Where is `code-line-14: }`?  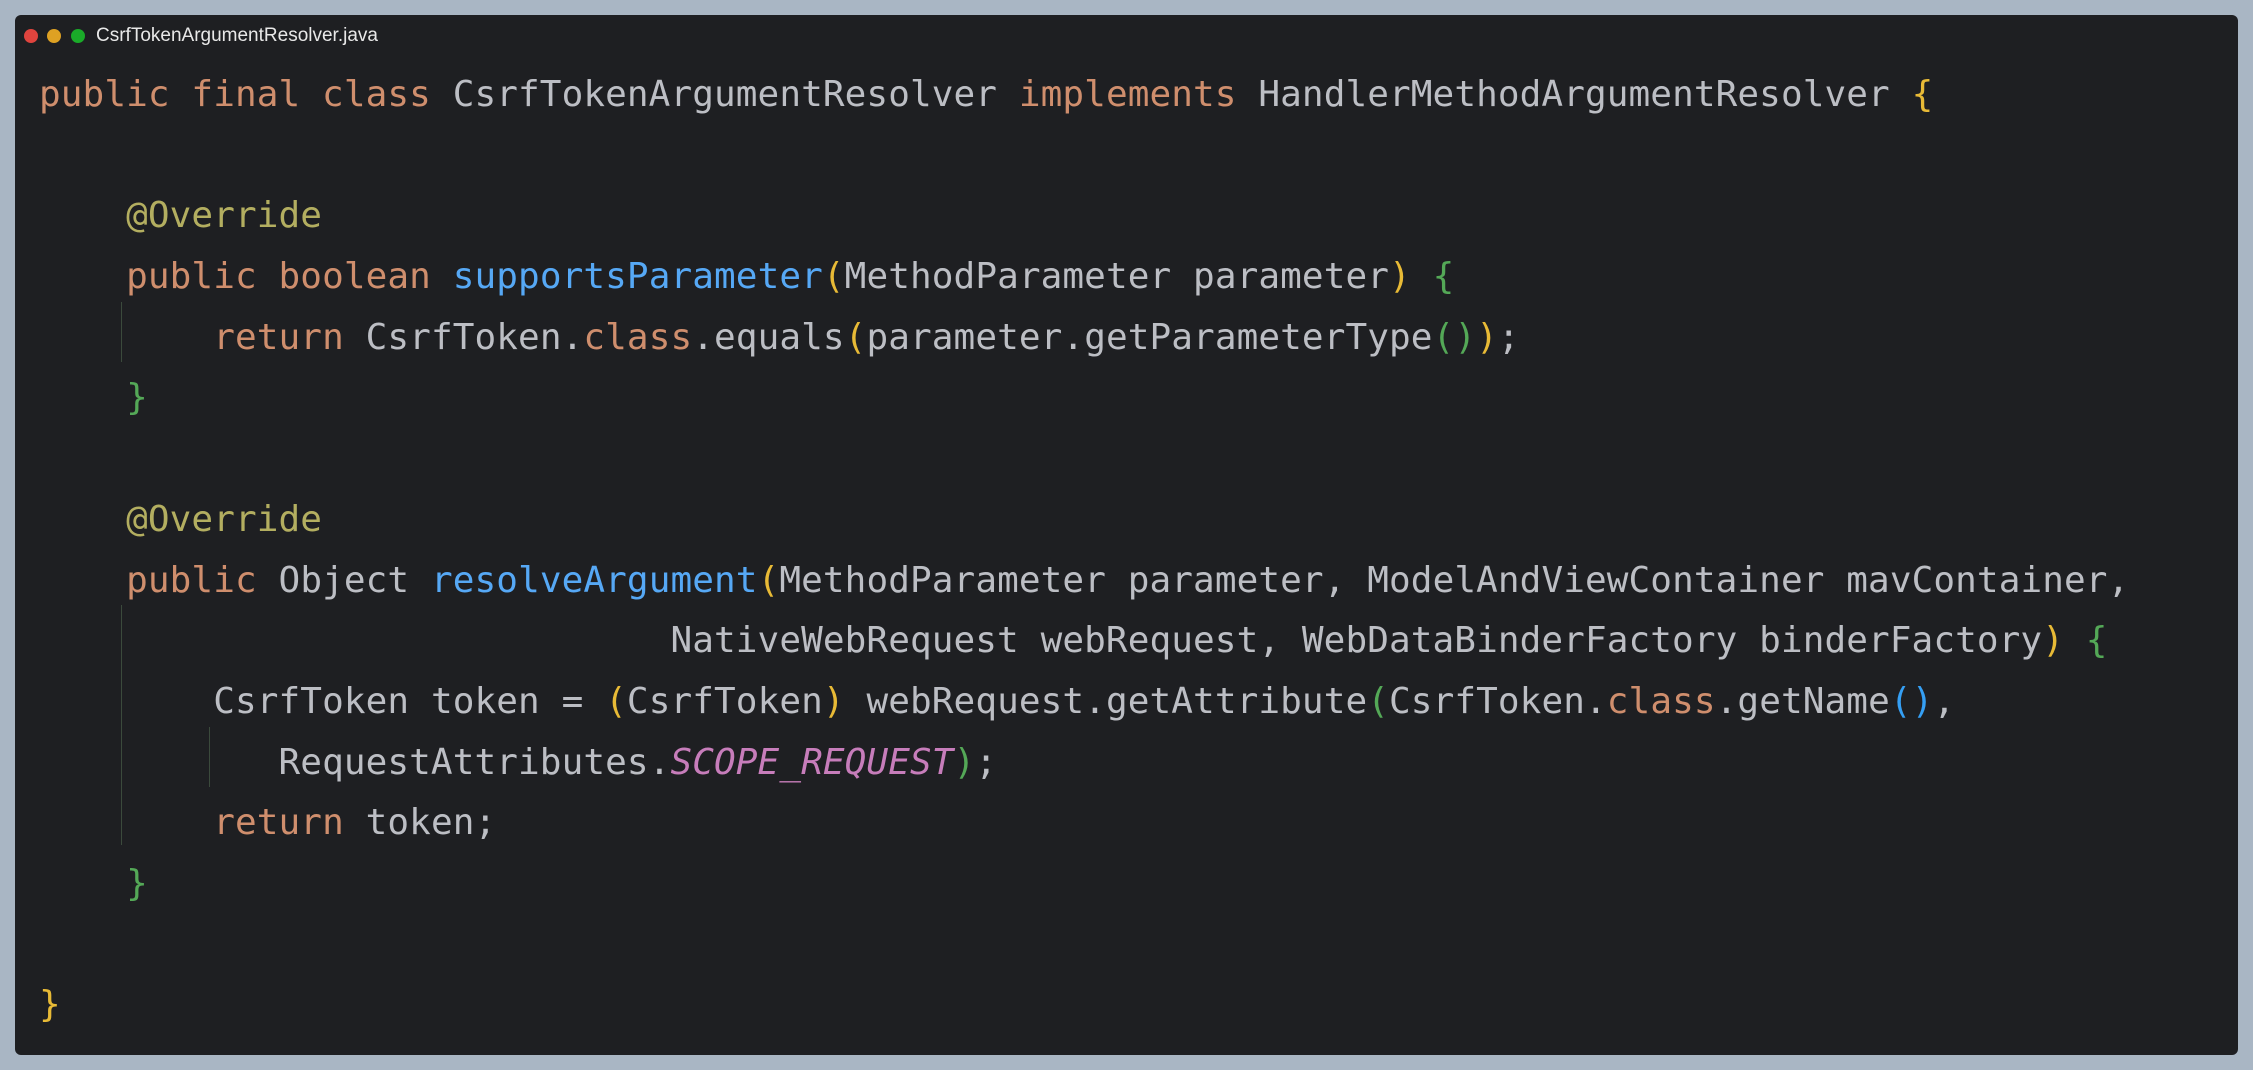
code-line-14: } is located at coordinates (1084, 884).